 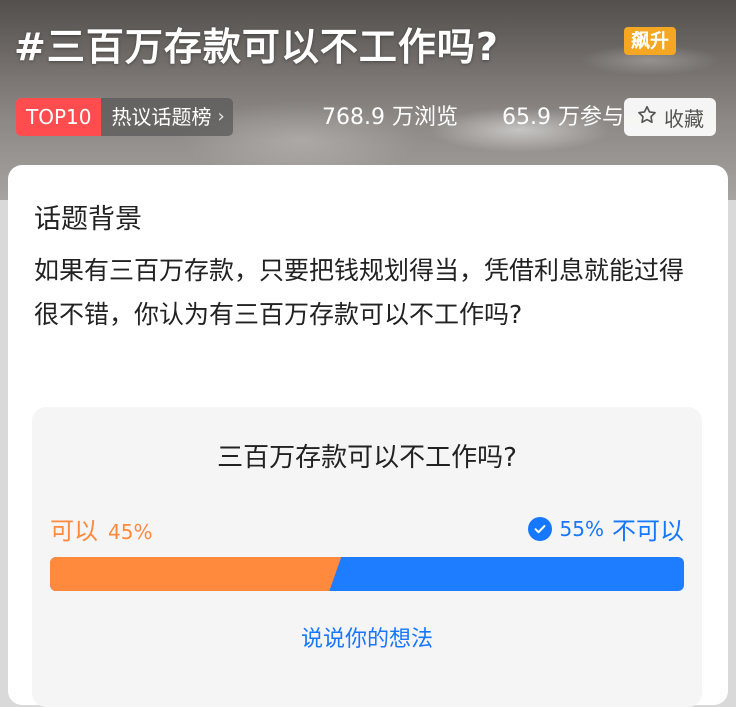 What do you see at coordinates (161, 117) in the screenshot?
I see `rank-list-text: 热议话题榜` at bounding box center [161, 117].